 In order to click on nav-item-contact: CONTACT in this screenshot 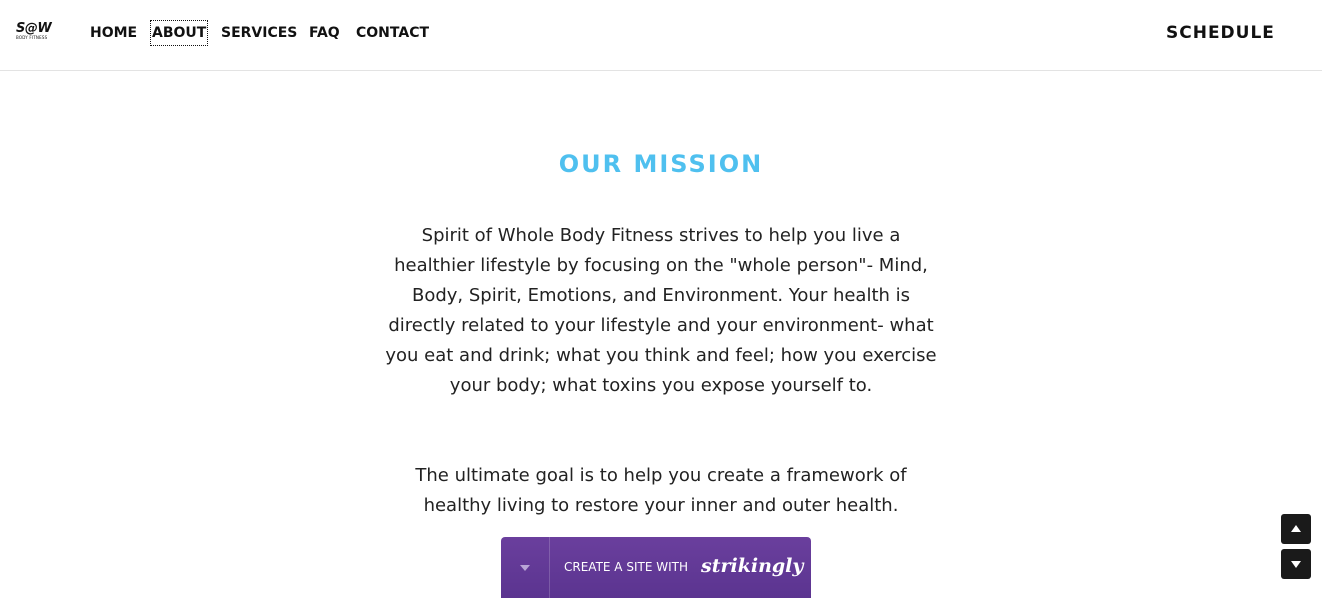, I will do `click(392, 33)`.